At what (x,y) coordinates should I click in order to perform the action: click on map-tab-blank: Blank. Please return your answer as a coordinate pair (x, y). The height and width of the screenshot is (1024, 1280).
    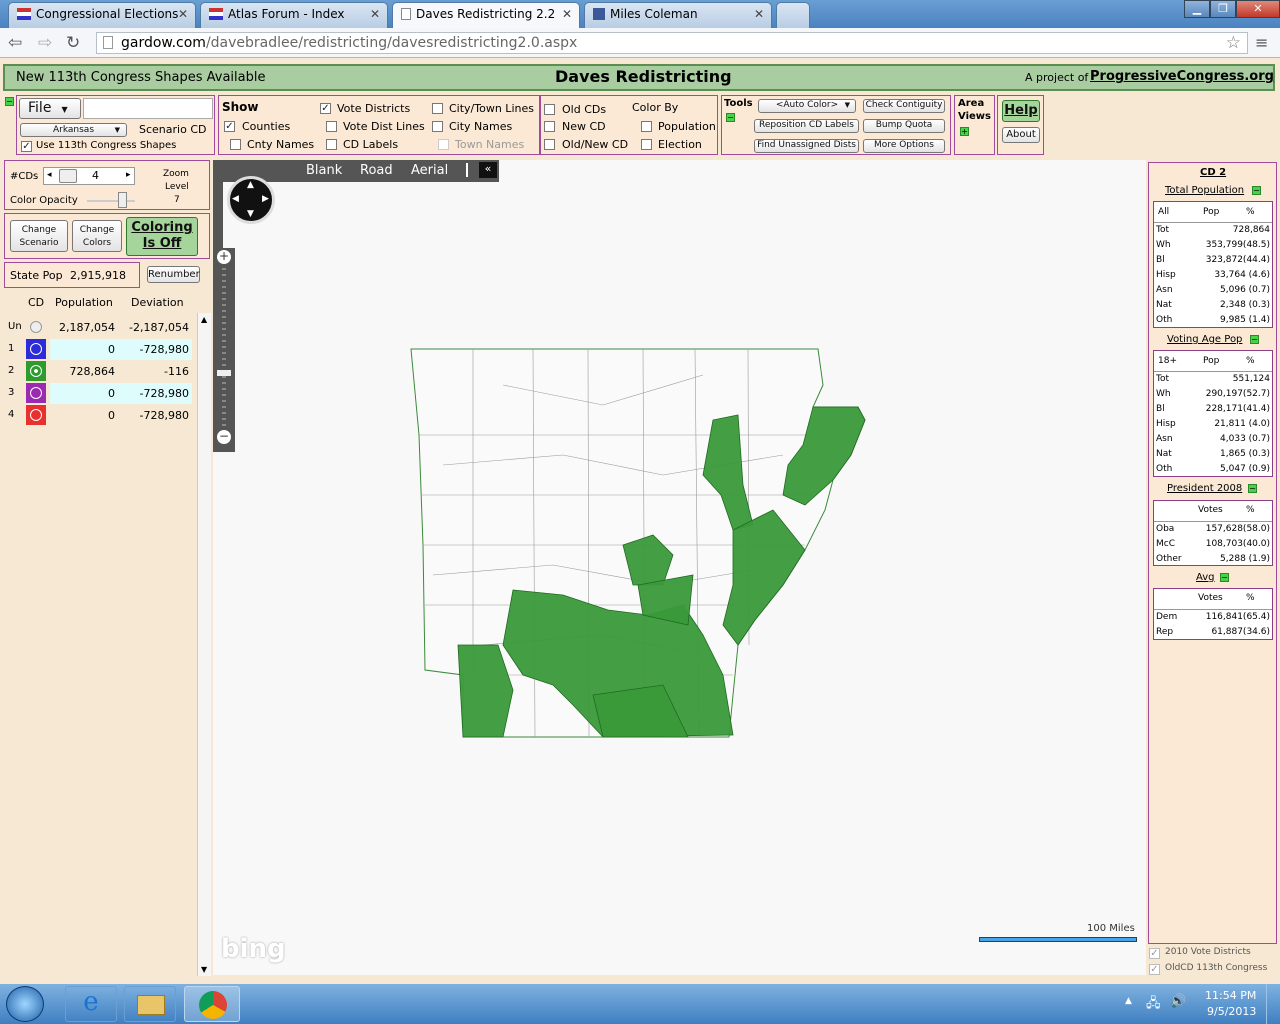
    Looking at the image, I should click on (324, 170).